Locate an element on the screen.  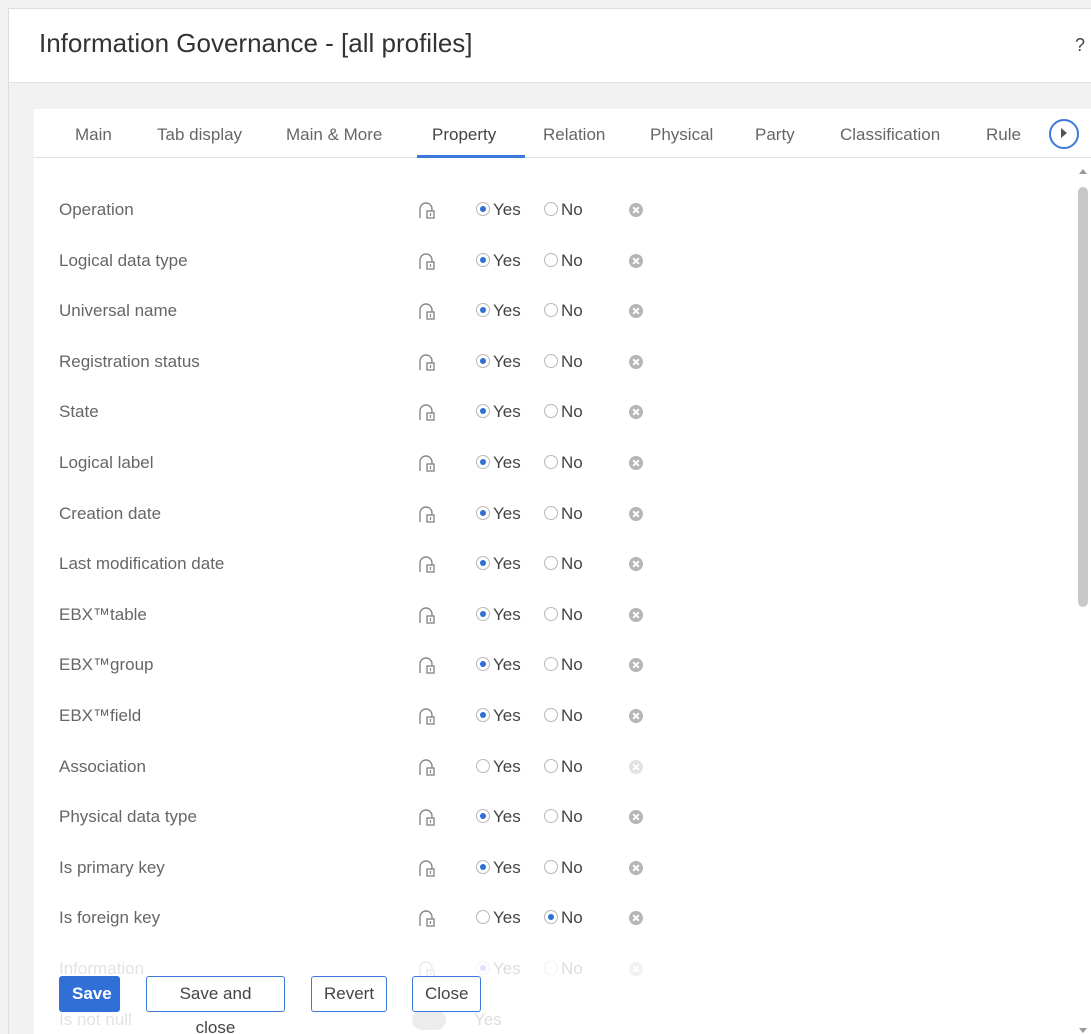
save-button: Save is located at coordinates (89, 994).